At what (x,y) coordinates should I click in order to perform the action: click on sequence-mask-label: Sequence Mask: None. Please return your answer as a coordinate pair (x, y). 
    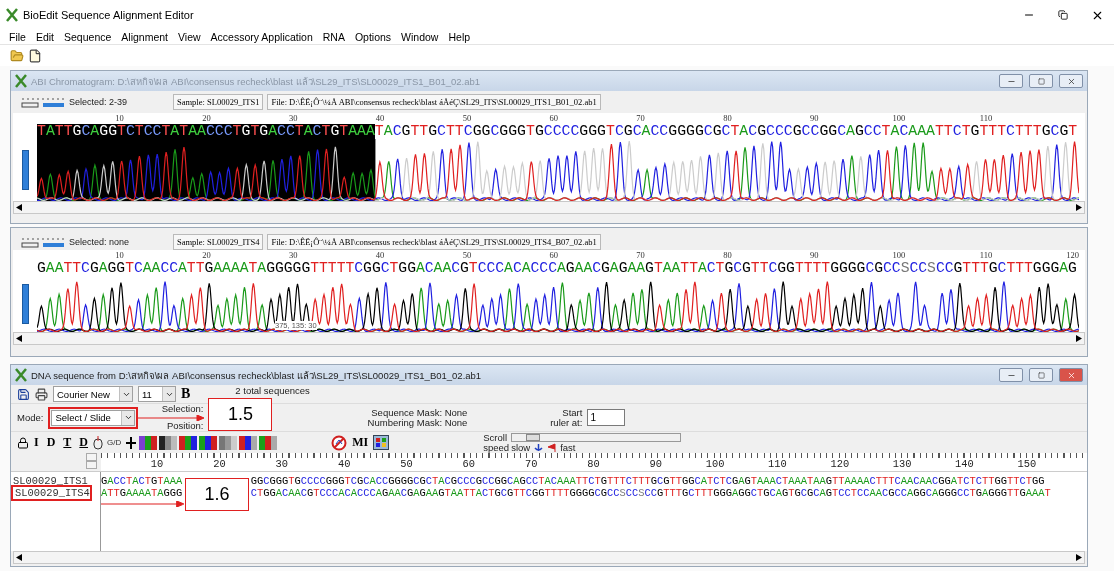
    Looking at the image, I should click on (419, 412).